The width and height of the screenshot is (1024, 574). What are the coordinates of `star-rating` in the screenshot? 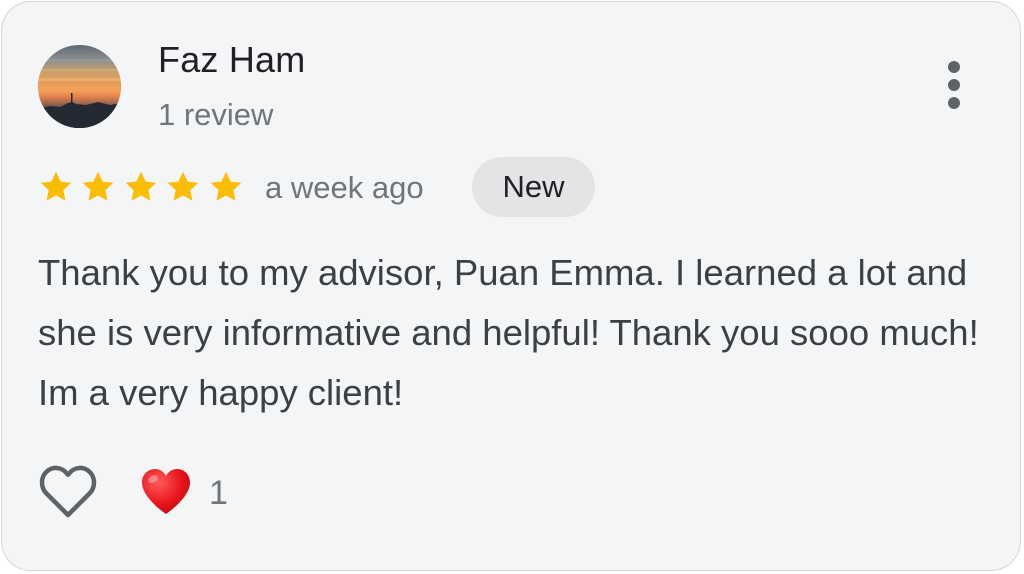 It's located at (141, 187).